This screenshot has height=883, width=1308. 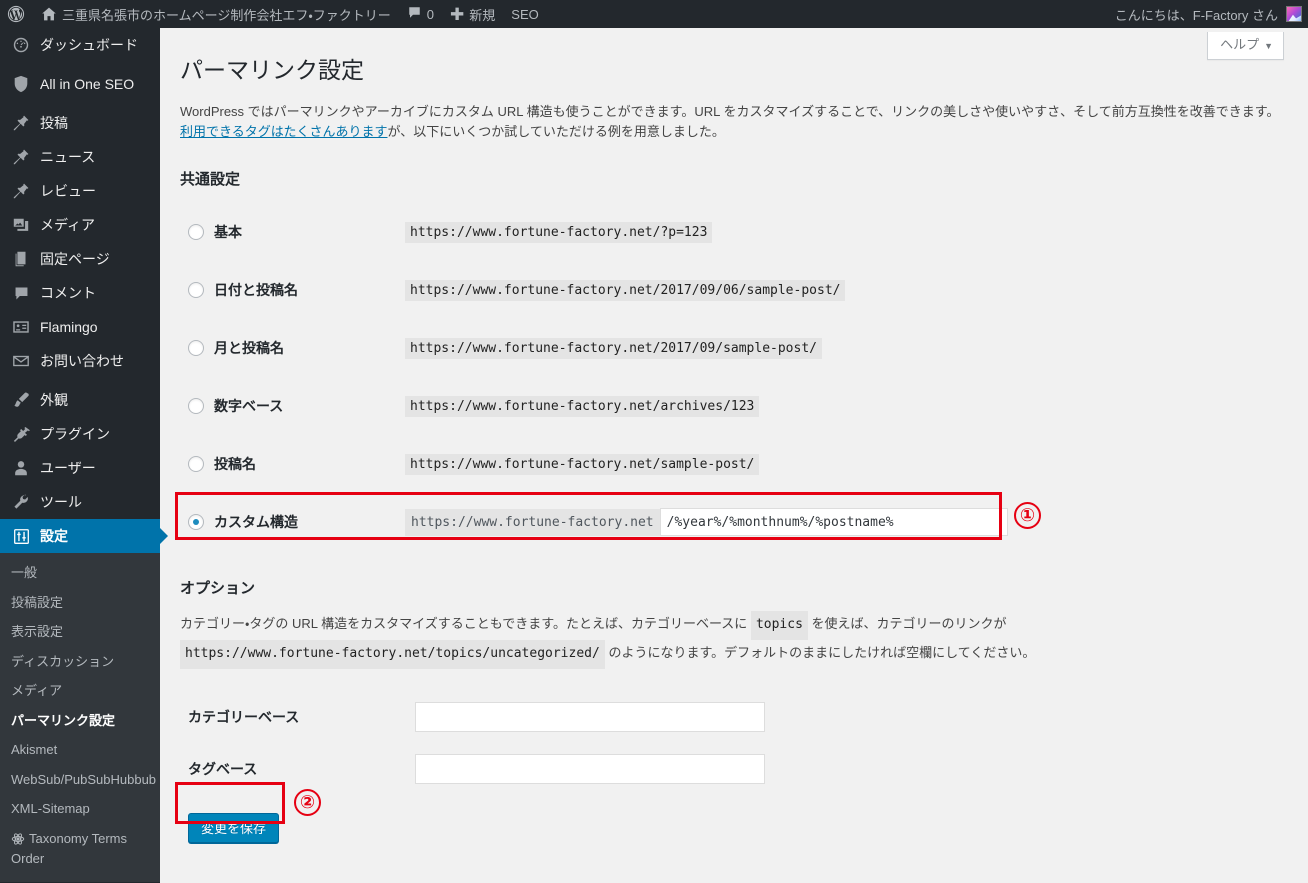 What do you see at coordinates (1268, 46) in the screenshot?
I see `chevron-down-icon: ▼` at bounding box center [1268, 46].